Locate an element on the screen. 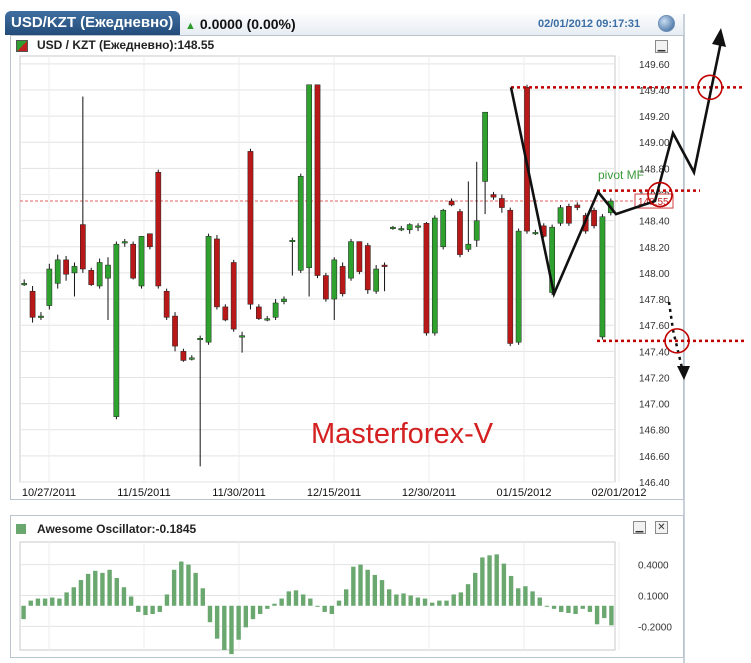  down-arrow-head-icon is located at coordinates (683, 373).